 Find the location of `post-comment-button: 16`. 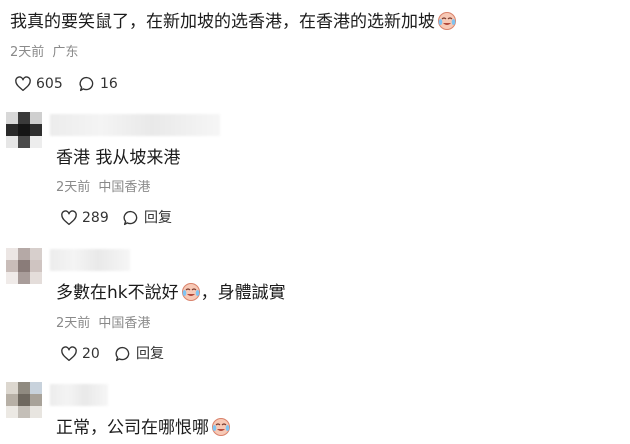

post-comment-button: 16 is located at coordinates (98, 84).